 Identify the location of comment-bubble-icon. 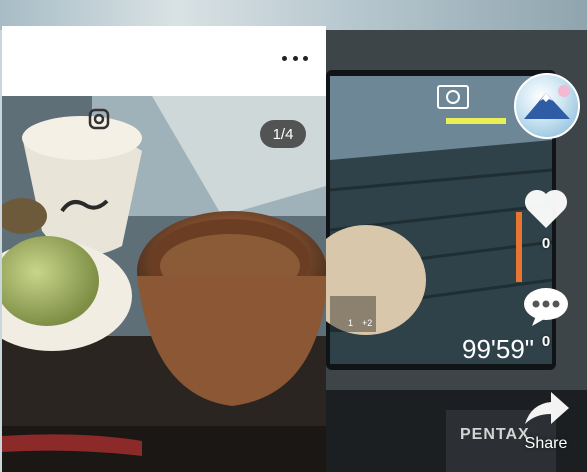
(546, 307).